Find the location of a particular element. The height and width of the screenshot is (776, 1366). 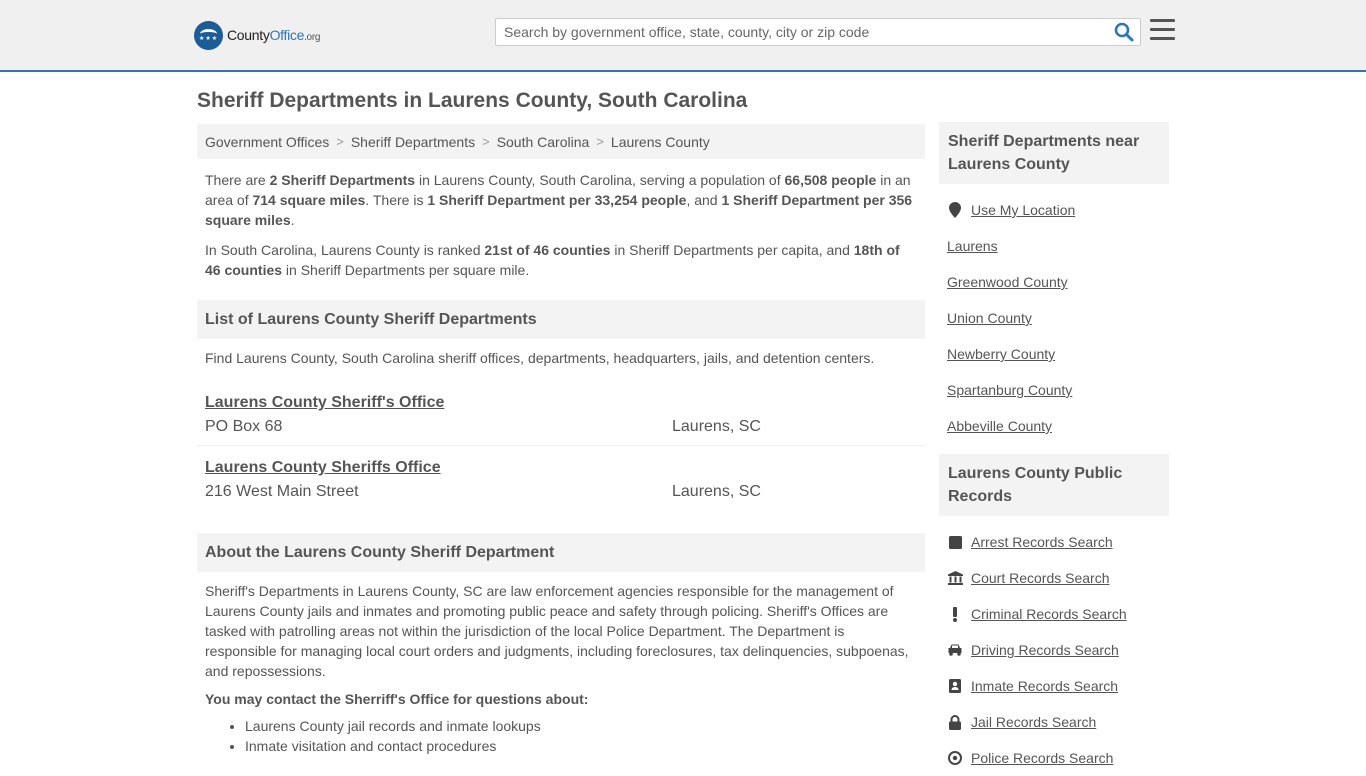

highlight-text: 714 square miles is located at coordinates (309, 200).